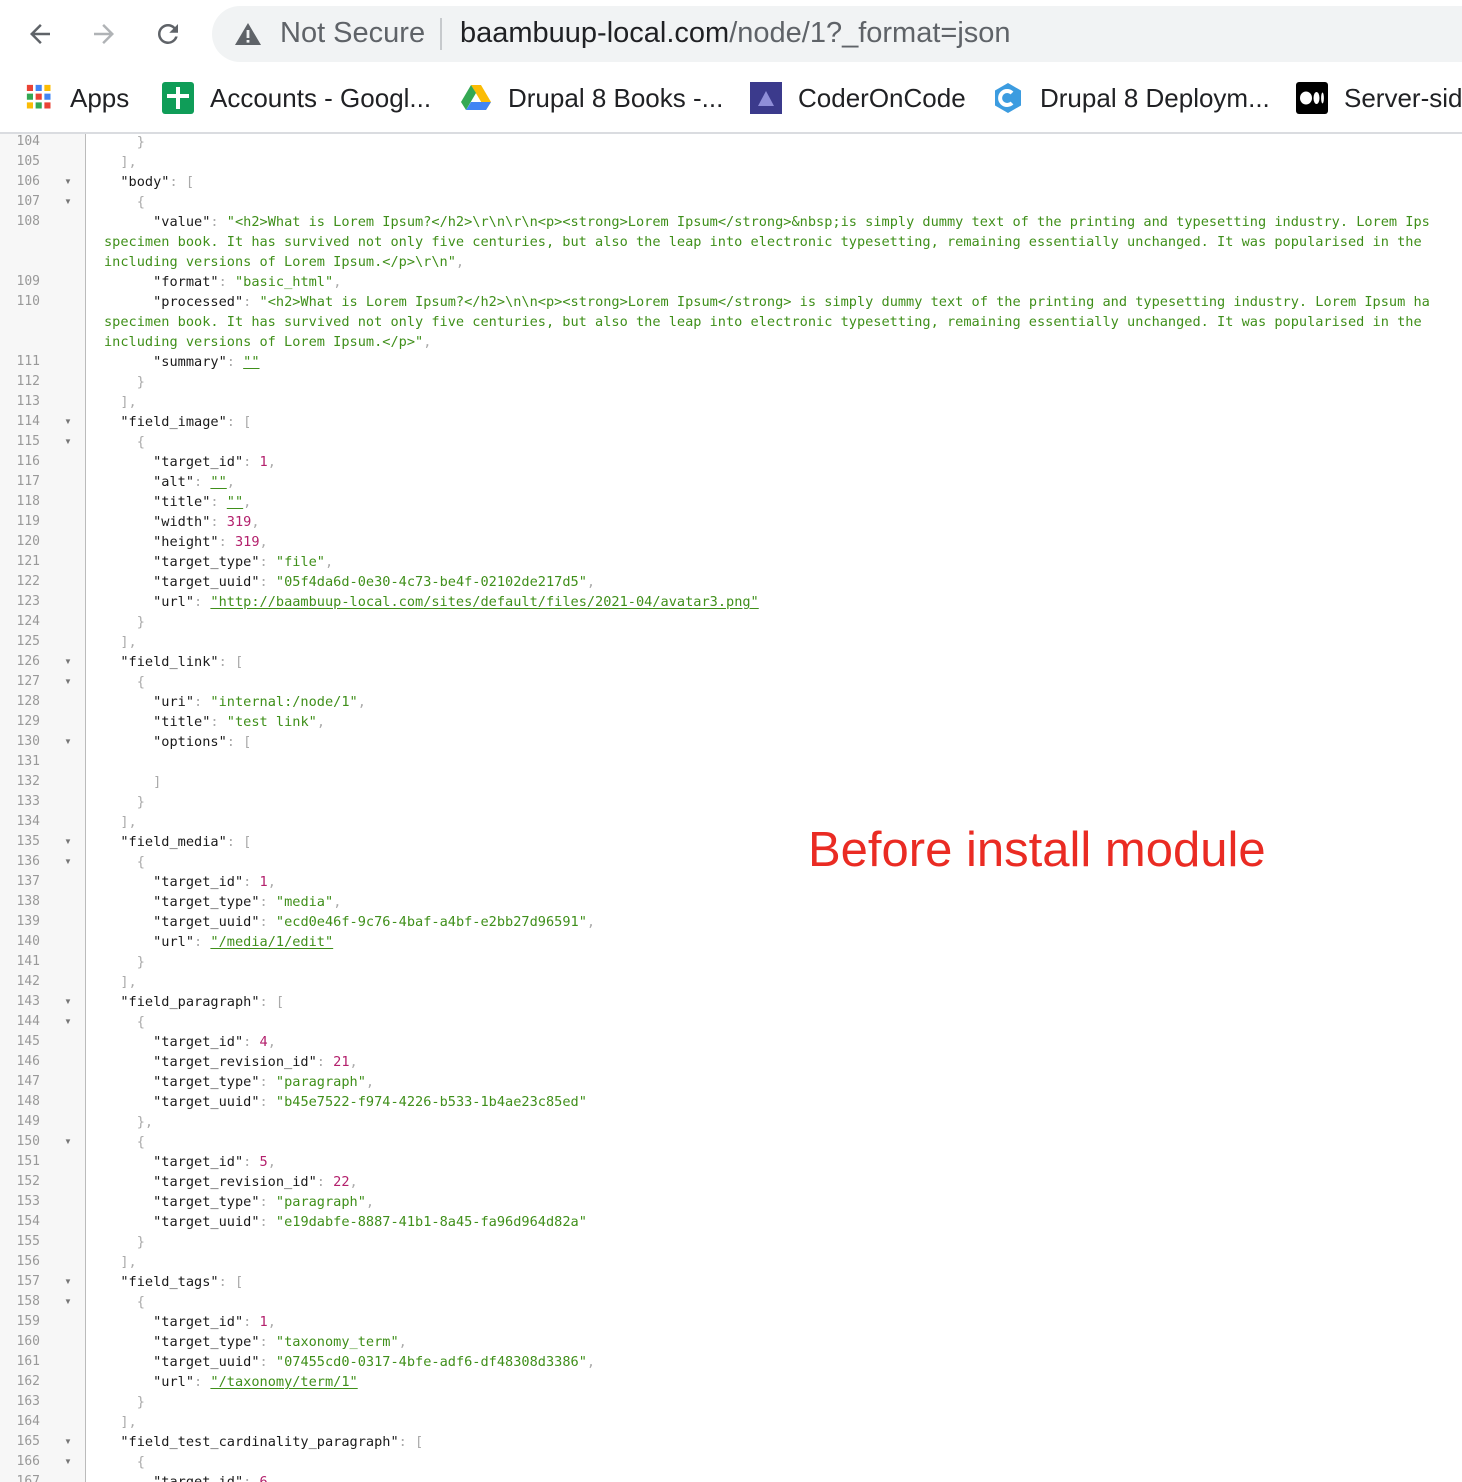  I want to click on json-key: "target_revision_id", so click(235, 1062).